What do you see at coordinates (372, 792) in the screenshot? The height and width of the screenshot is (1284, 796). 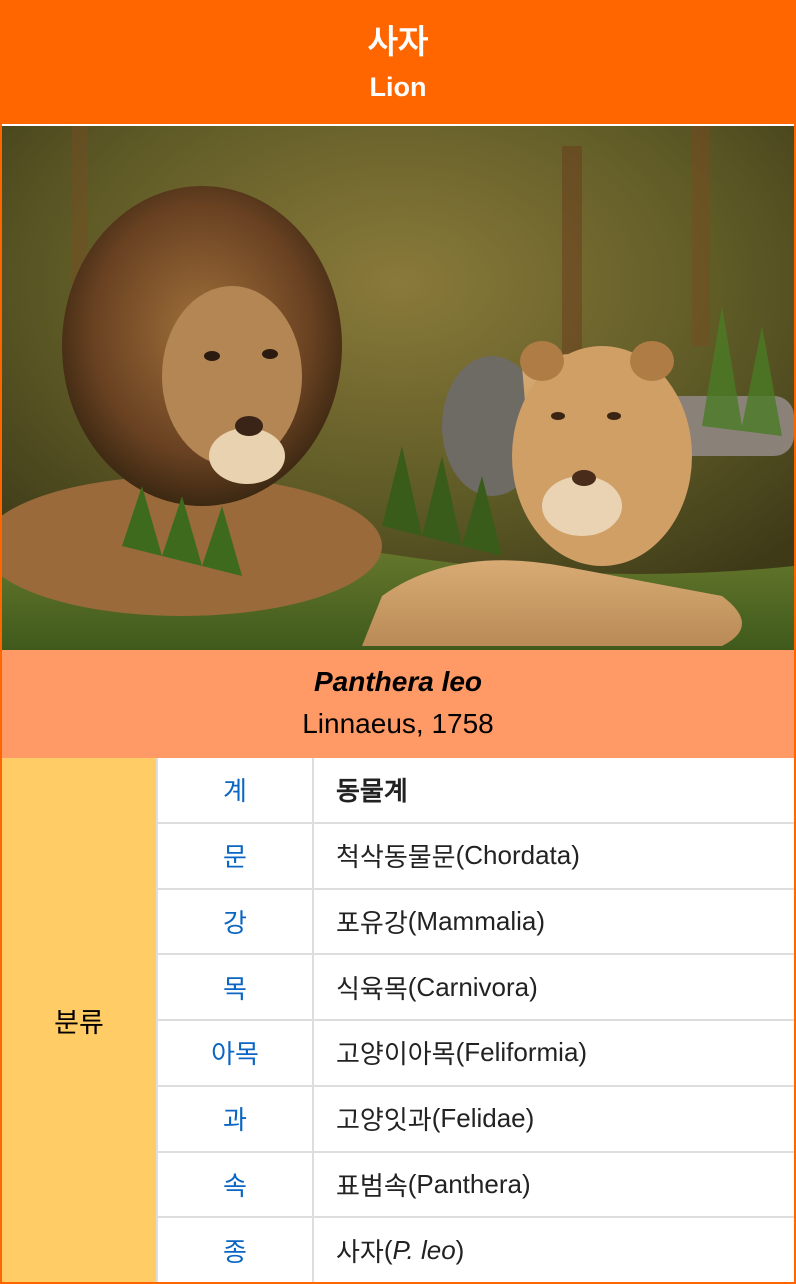 I see `taxon-ko: 동물계` at bounding box center [372, 792].